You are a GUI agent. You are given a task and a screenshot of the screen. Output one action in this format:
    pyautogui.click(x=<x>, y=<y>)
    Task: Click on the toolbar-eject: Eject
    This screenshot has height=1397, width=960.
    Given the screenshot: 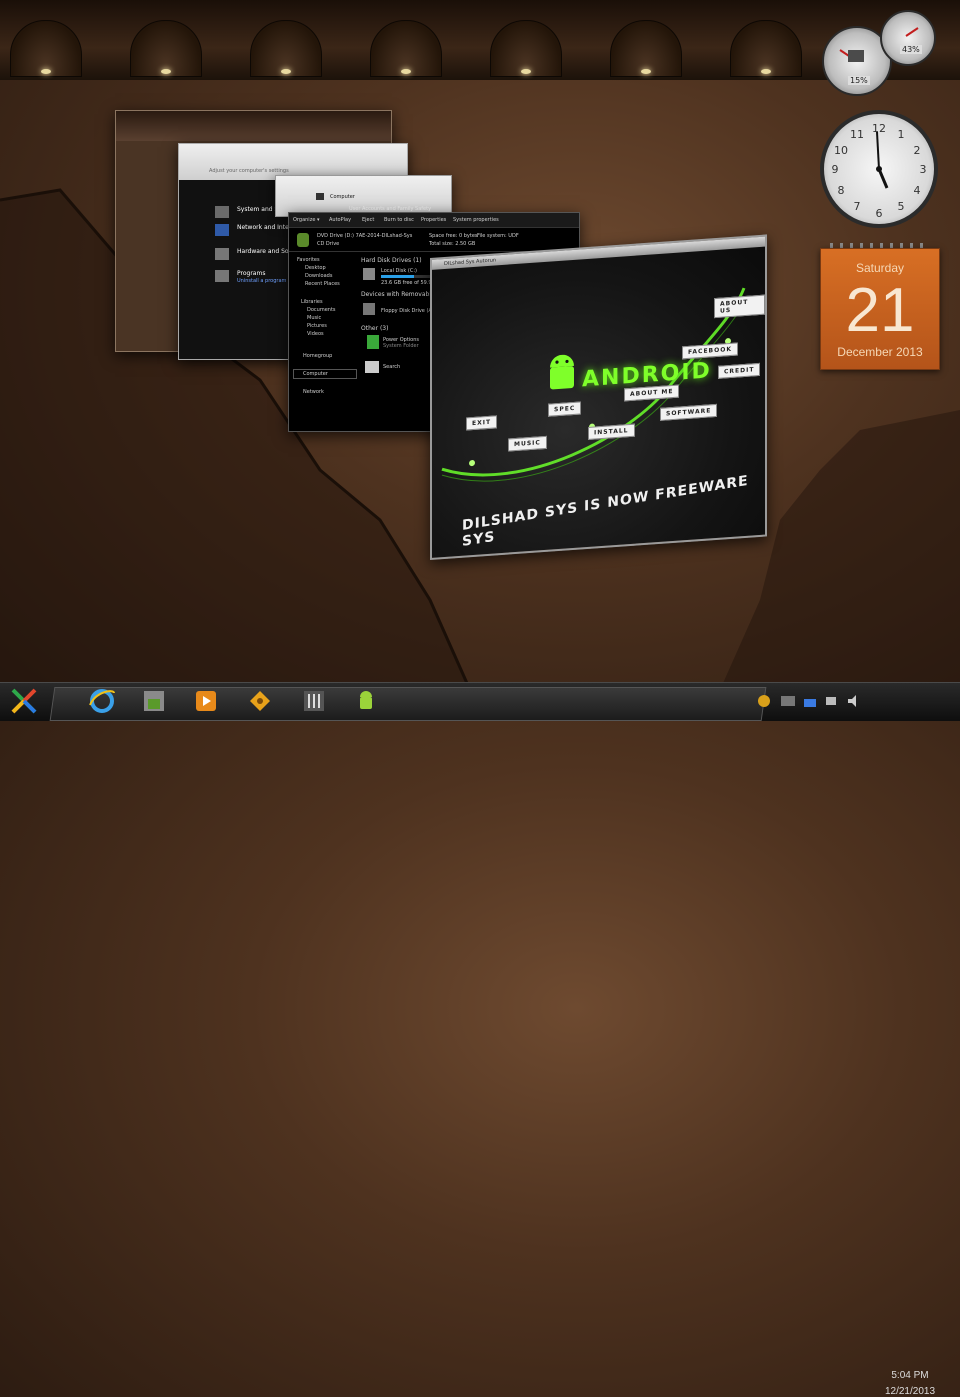 What is the action you would take?
    pyautogui.click(x=368, y=220)
    